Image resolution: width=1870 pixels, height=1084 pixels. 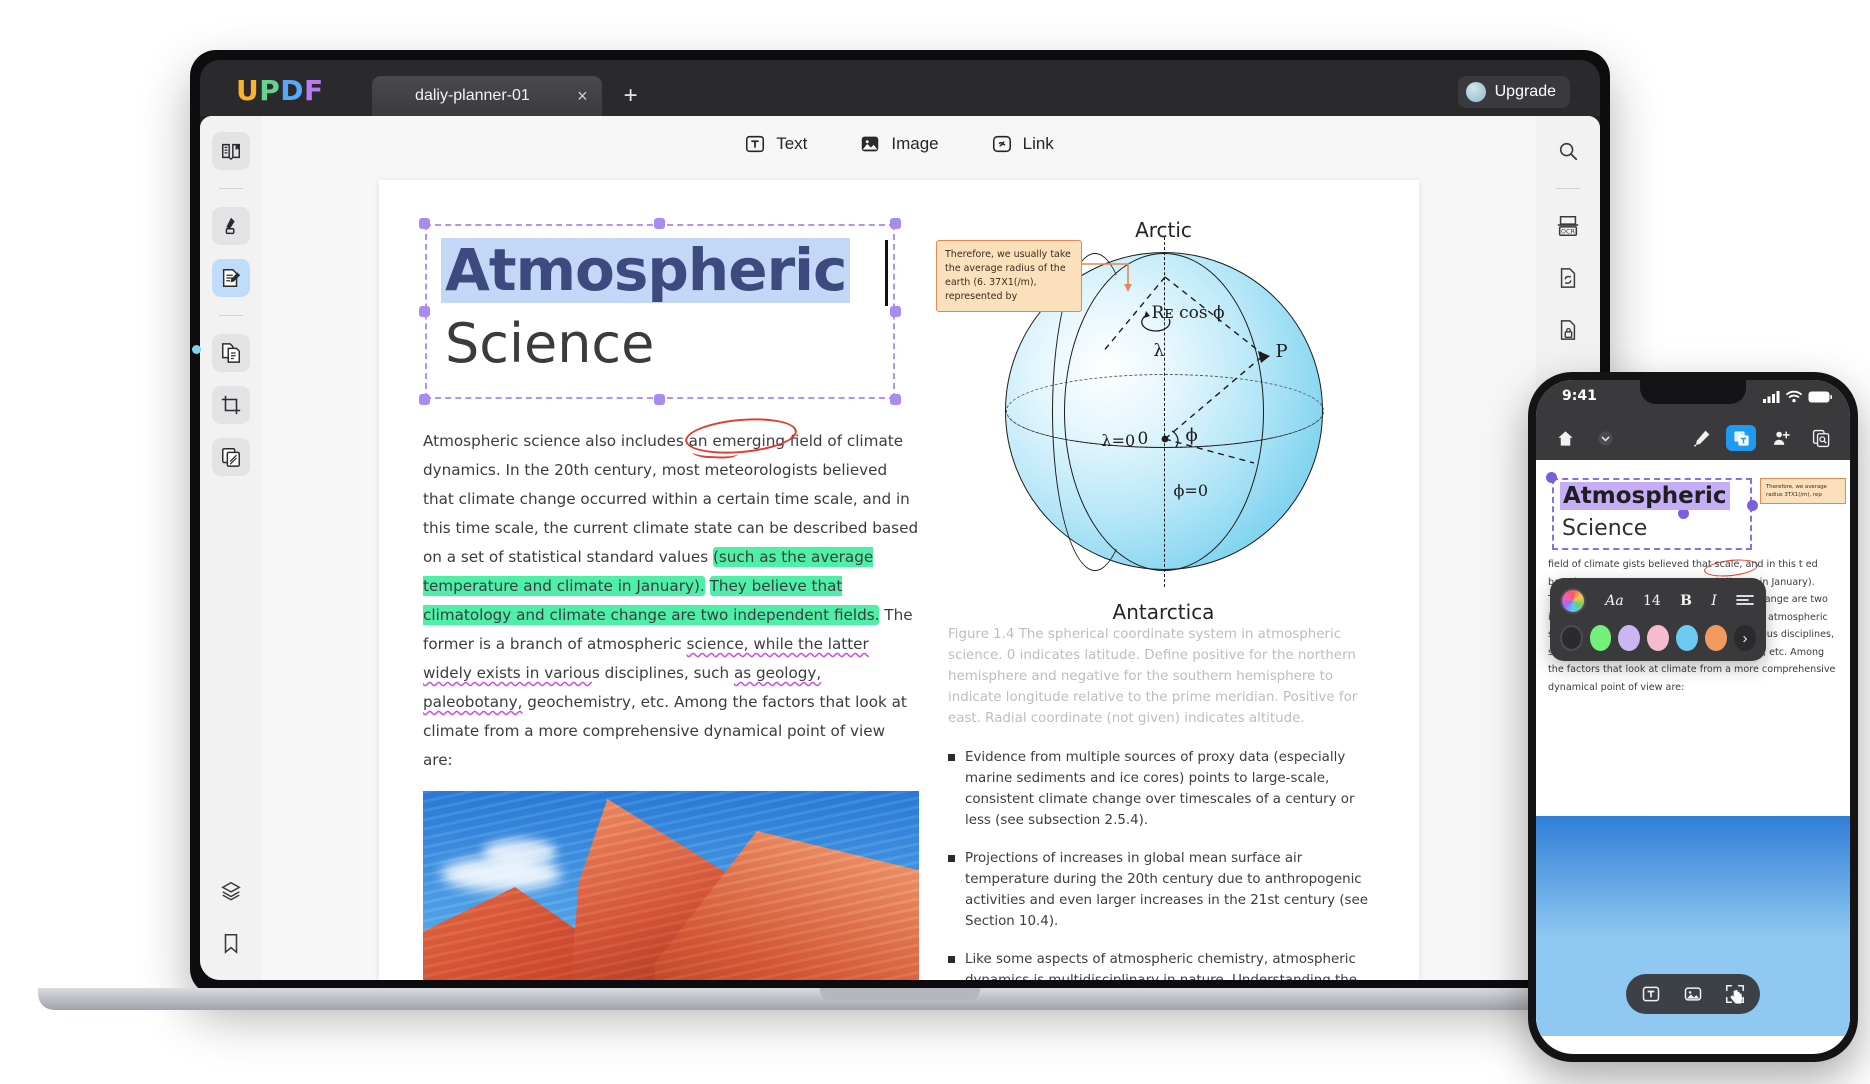 What do you see at coordinates (1652, 511) in the screenshot?
I see `phone-title-block: Atmospheric Science` at bounding box center [1652, 511].